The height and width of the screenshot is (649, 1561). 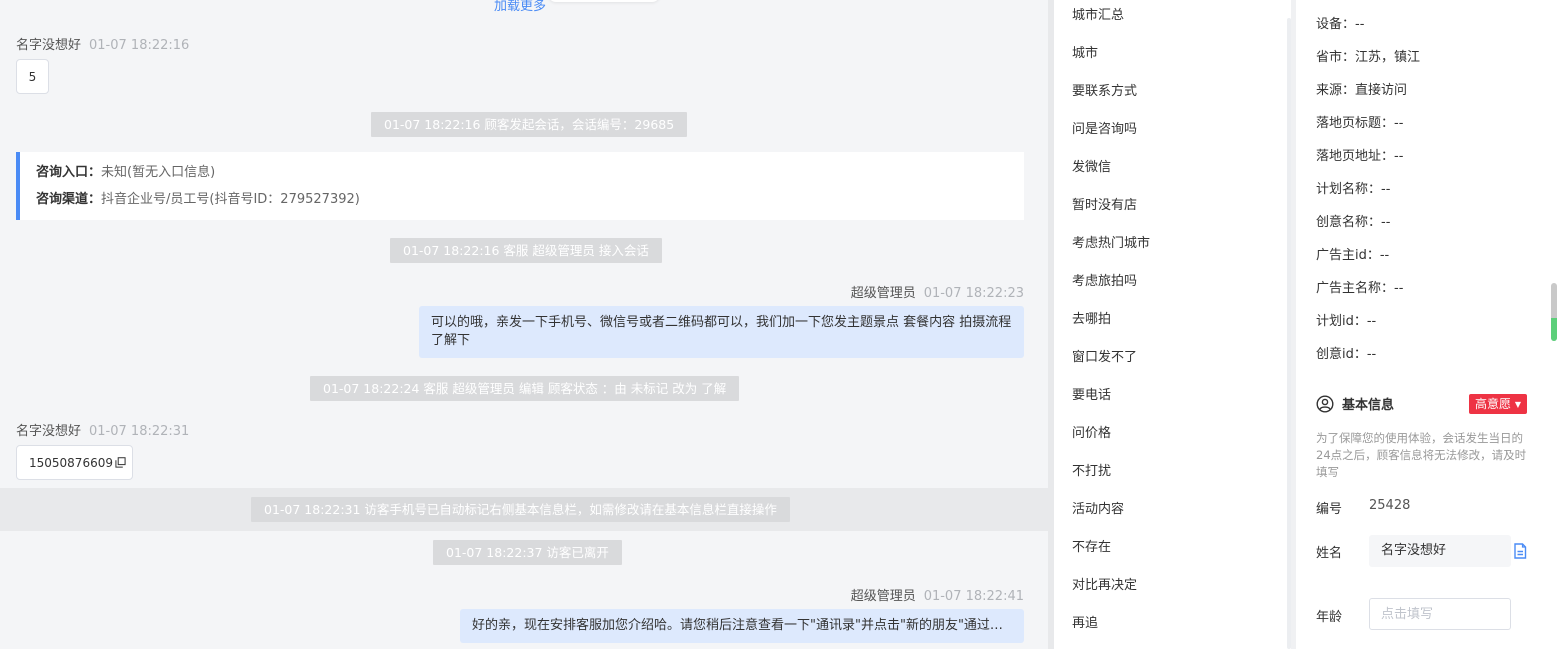 I want to click on customer-bubble: 15050876609, so click(x=74, y=462).